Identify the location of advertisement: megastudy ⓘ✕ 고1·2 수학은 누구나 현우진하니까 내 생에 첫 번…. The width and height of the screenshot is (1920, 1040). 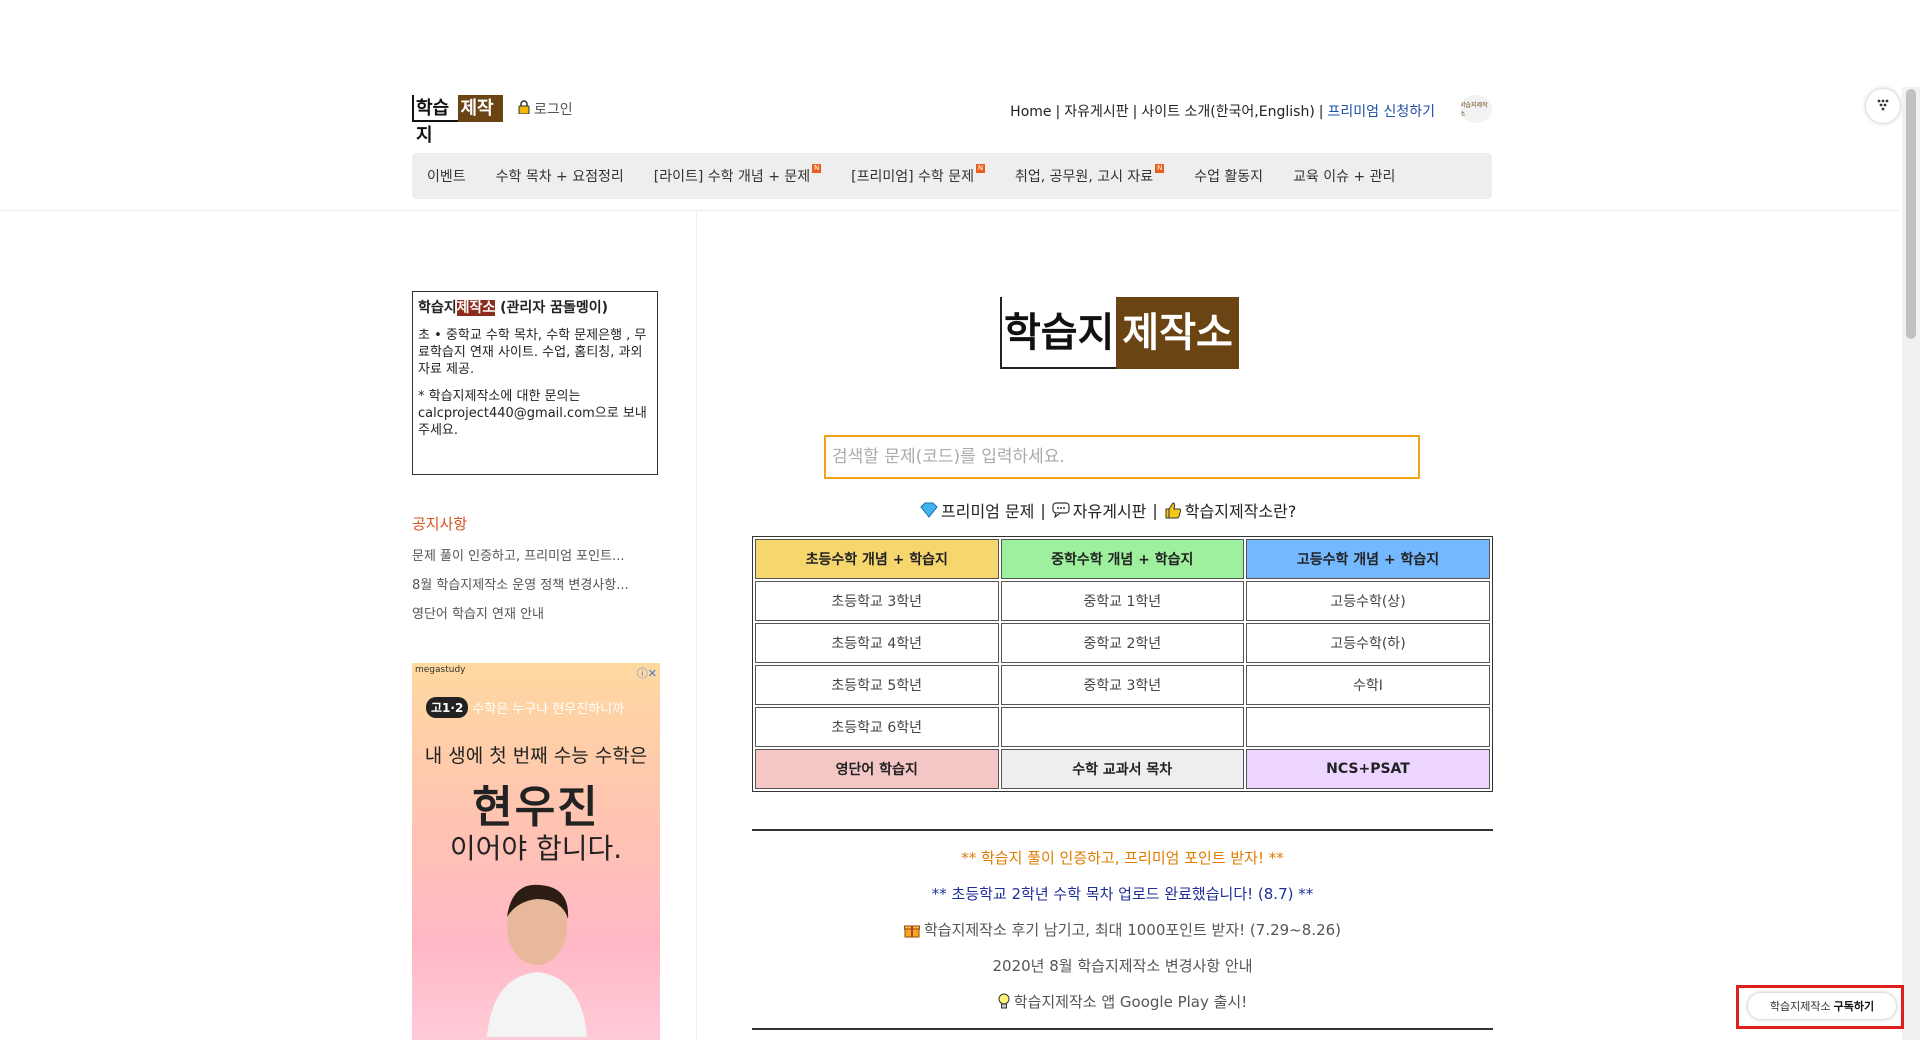
(536, 851).